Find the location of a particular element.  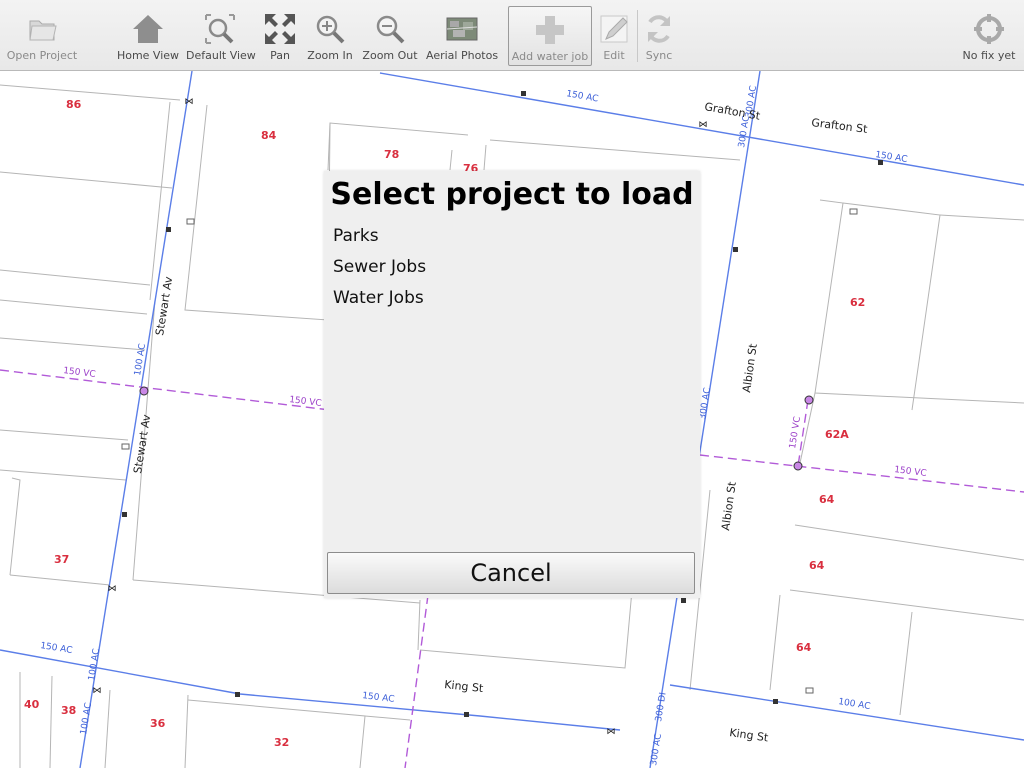

project-item-water-jobs: Water Jobs is located at coordinates (378, 298).